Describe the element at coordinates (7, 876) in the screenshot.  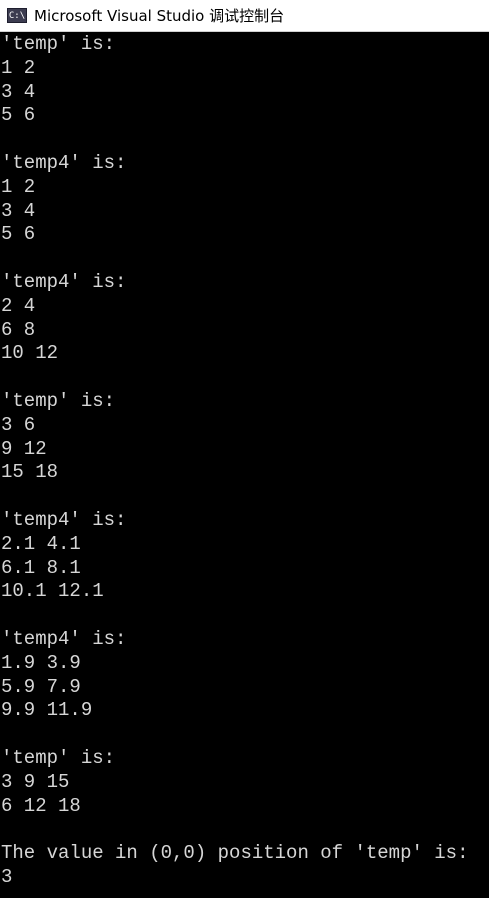
I see `console-line: 3` at that location.